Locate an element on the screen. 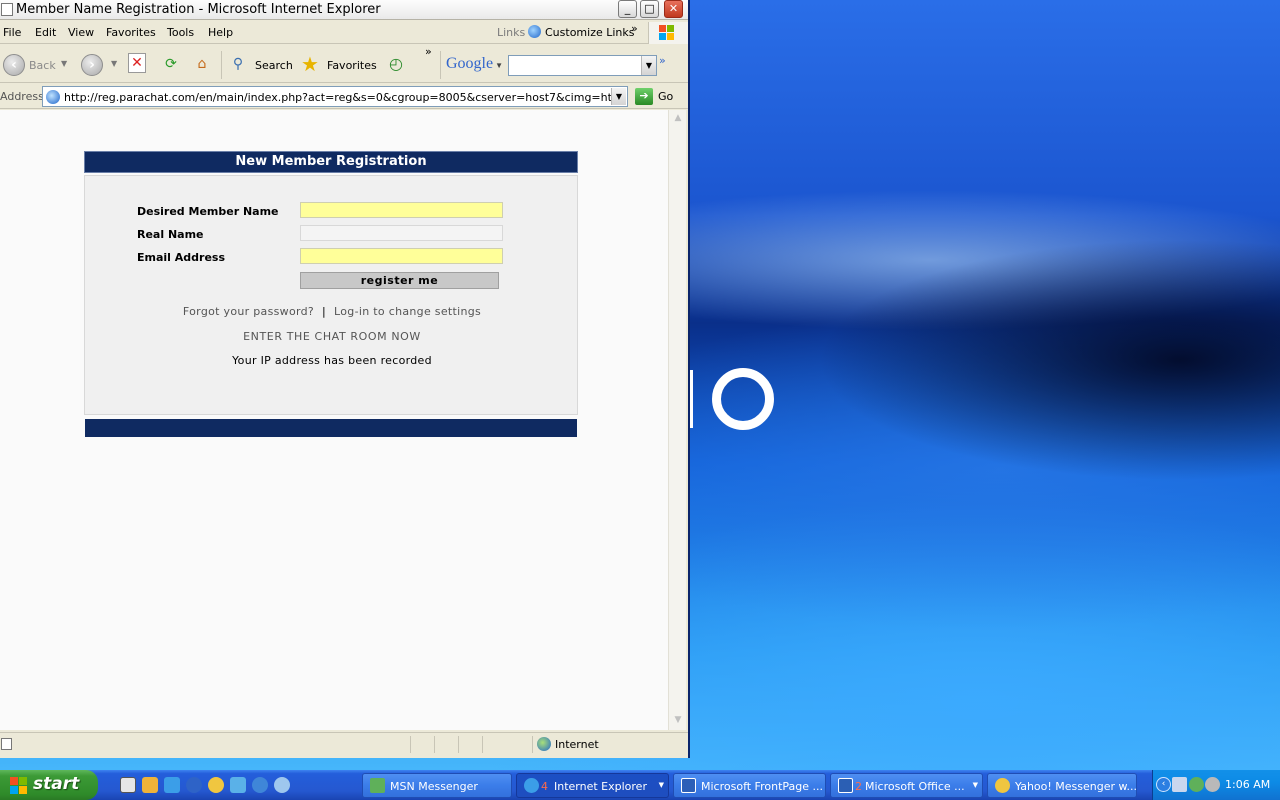 The height and width of the screenshot is (800, 1280). forgot-password-link: Forgot your password? is located at coordinates (248, 311).